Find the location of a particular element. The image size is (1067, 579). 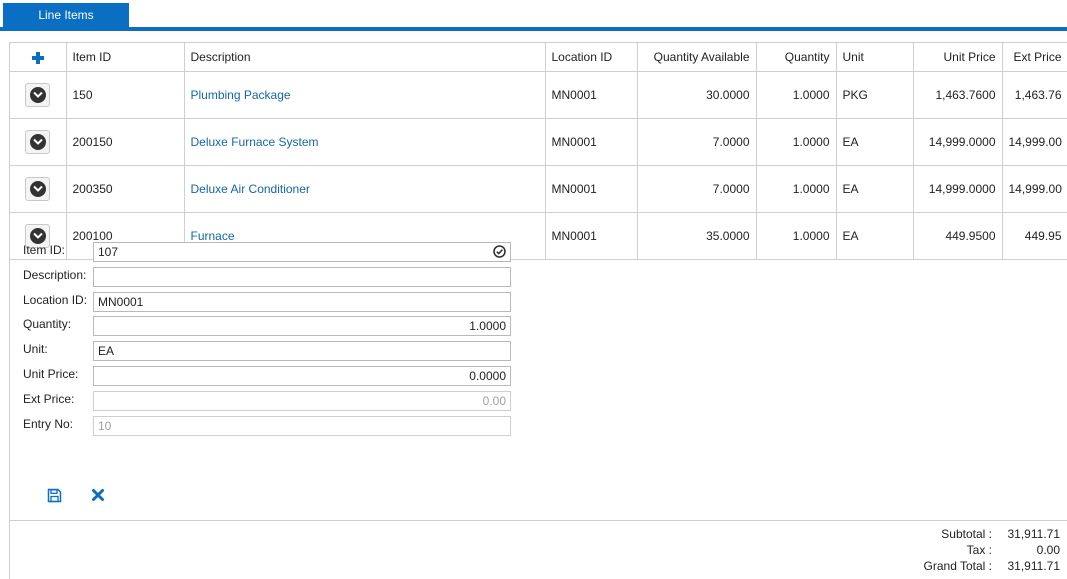

cell-description-link: Plumbing Package is located at coordinates (365, 95).